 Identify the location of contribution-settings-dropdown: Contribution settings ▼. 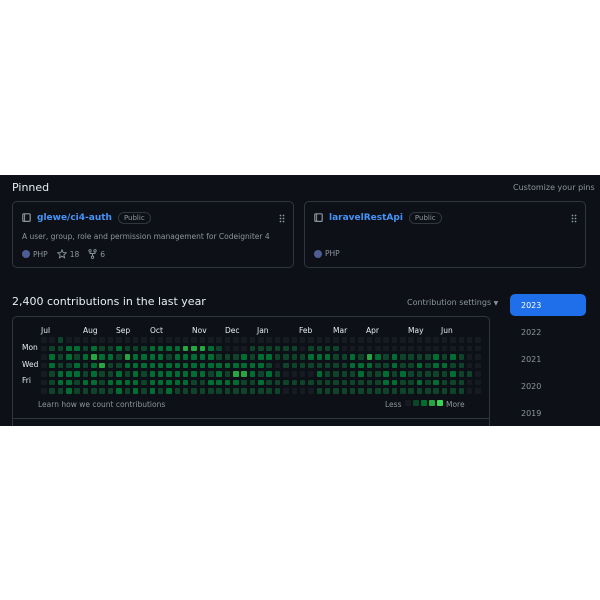
(452, 302).